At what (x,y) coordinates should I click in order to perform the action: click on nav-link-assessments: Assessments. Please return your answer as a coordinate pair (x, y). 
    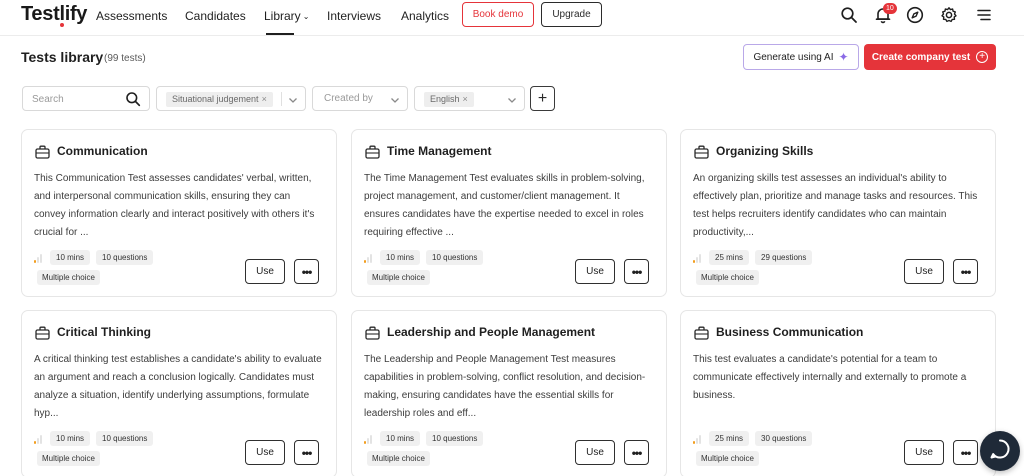
    Looking at the image, I should click on (131, 16).